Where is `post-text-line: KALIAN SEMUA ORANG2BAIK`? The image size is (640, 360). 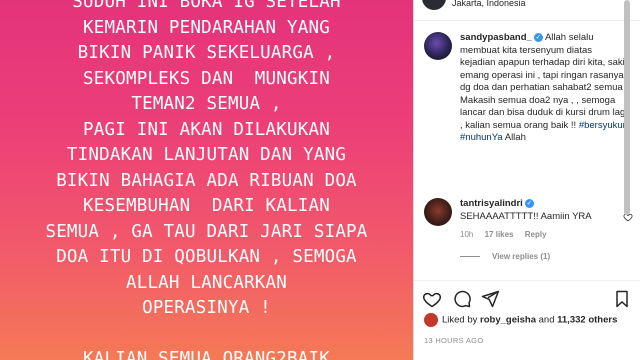 post-text-line: KALIAN SEMUA ORANG2BAIK is located at coordinates (206, 354).